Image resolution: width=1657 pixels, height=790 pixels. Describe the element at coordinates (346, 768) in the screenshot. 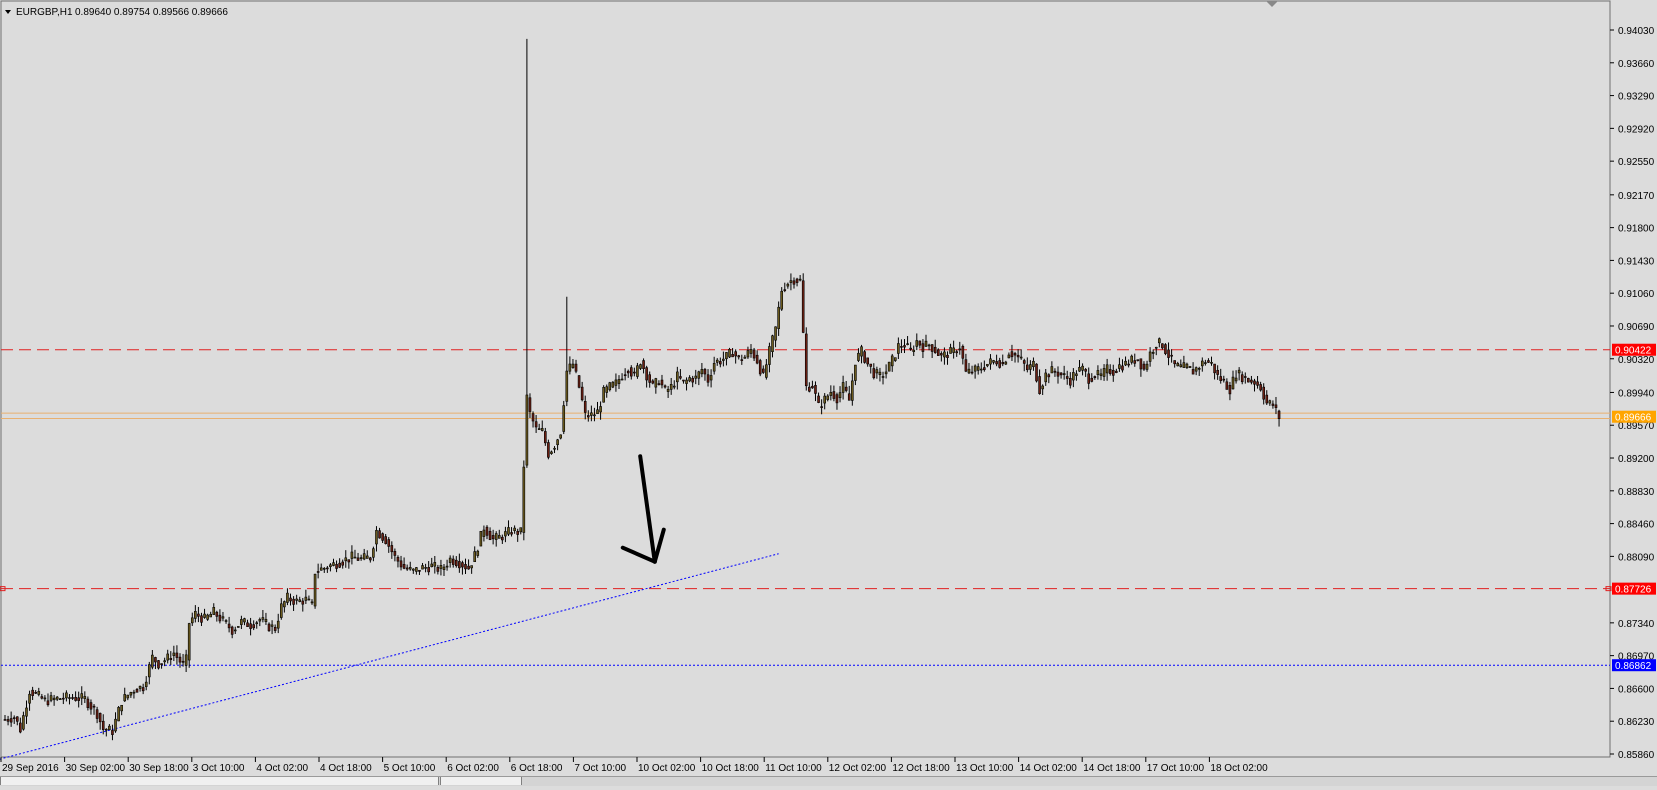

I see `x-tick-label: 4 Oct 18:00` at that location.